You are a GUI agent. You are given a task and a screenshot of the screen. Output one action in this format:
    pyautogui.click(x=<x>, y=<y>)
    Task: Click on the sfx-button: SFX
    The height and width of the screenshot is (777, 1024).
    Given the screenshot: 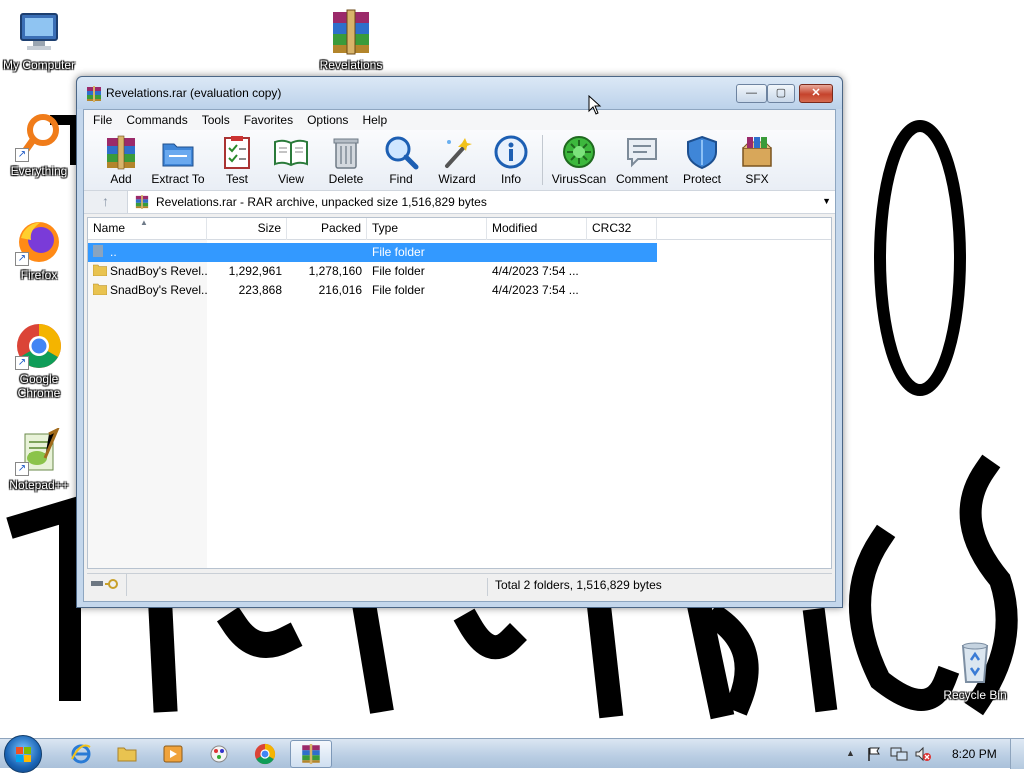 What is the action you would take?
    pyautogui.click(x=757, y=160)
    